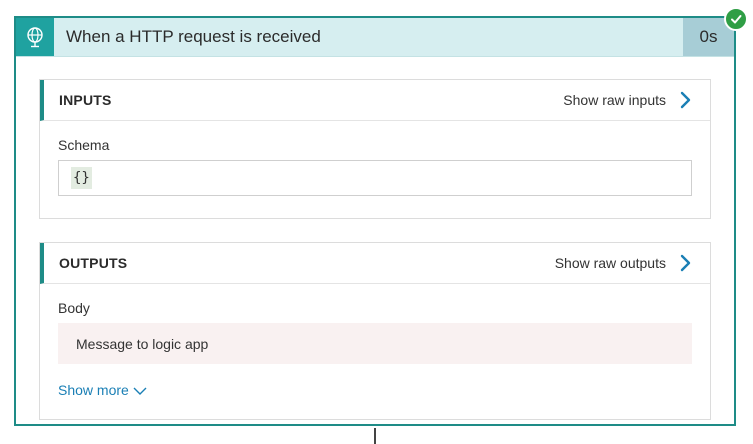  I want to click on flow-connector-line, so click(375, 436).